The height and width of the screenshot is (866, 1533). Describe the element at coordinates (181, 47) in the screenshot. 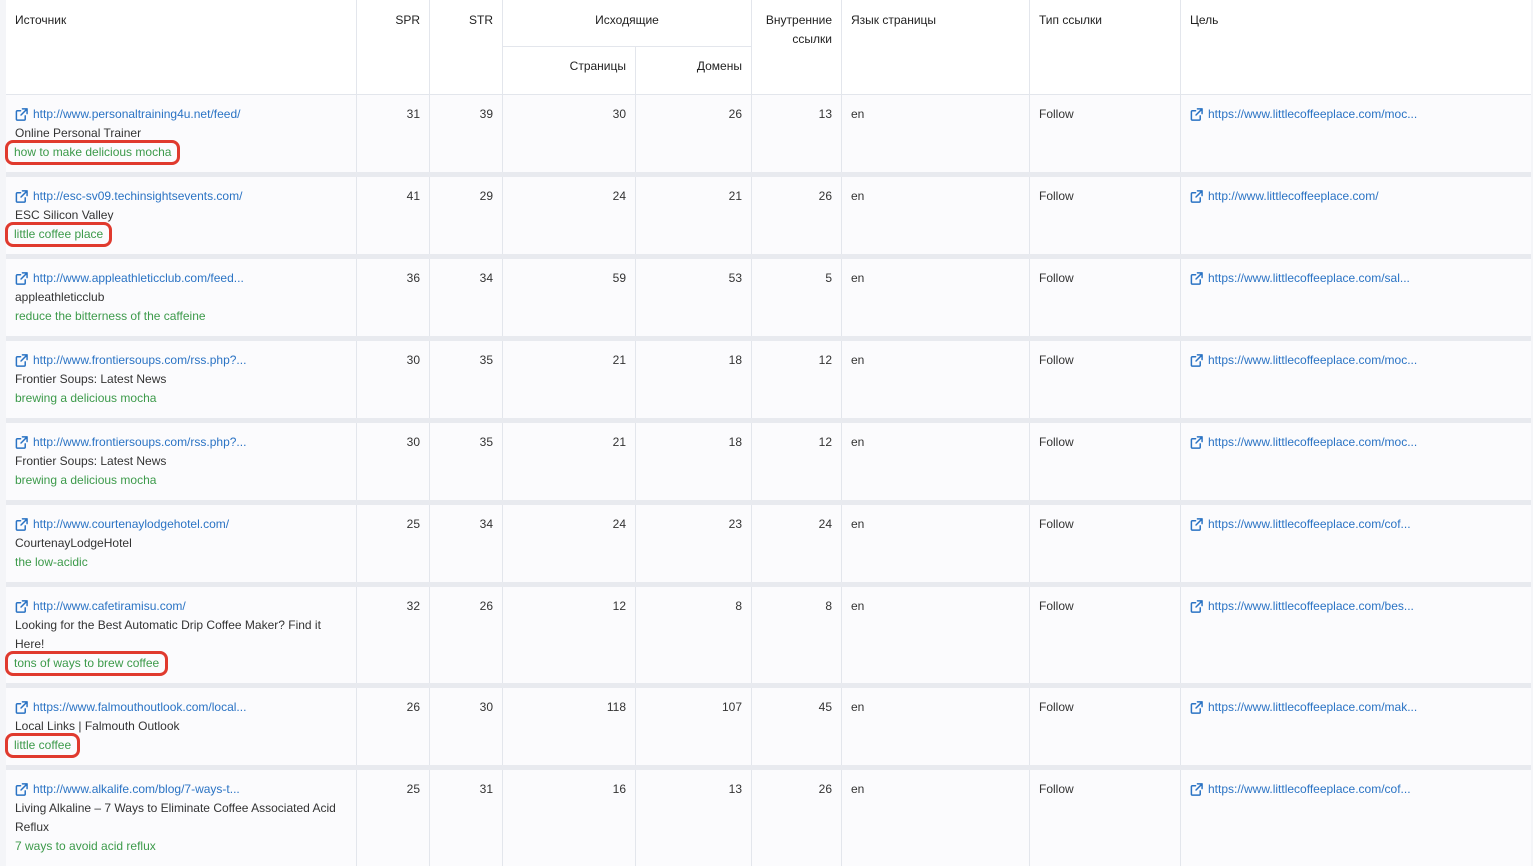

I see `column-header-source: Источник` at that location.